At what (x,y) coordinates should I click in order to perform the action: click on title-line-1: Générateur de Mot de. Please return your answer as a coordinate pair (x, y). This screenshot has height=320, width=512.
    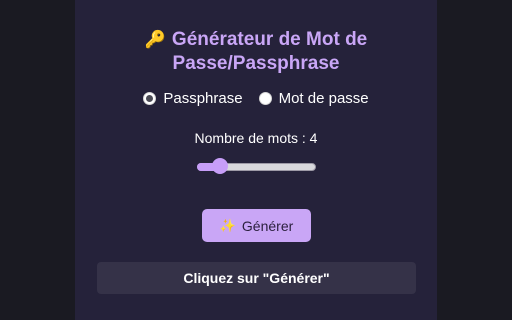
    Looking at the image, I should click on (269, 39).